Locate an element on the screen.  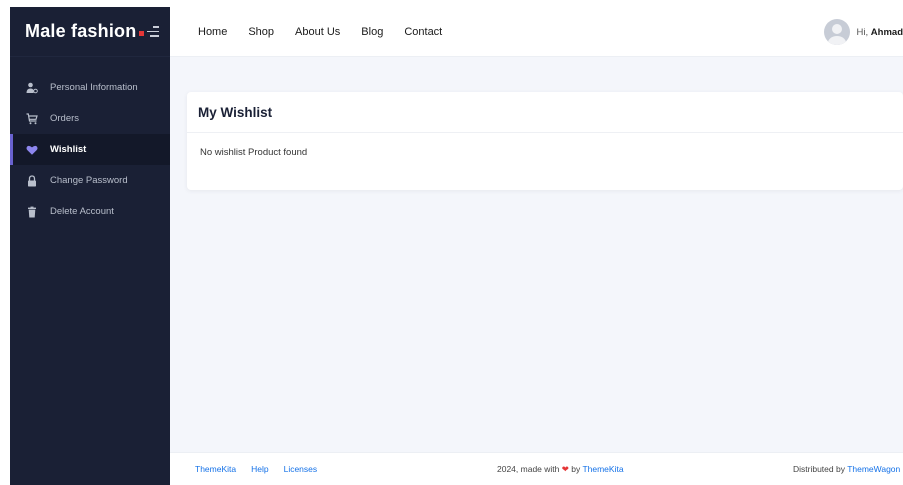
sidebar-item-wishlist: Wishlist is located at coordinates (90, 149).